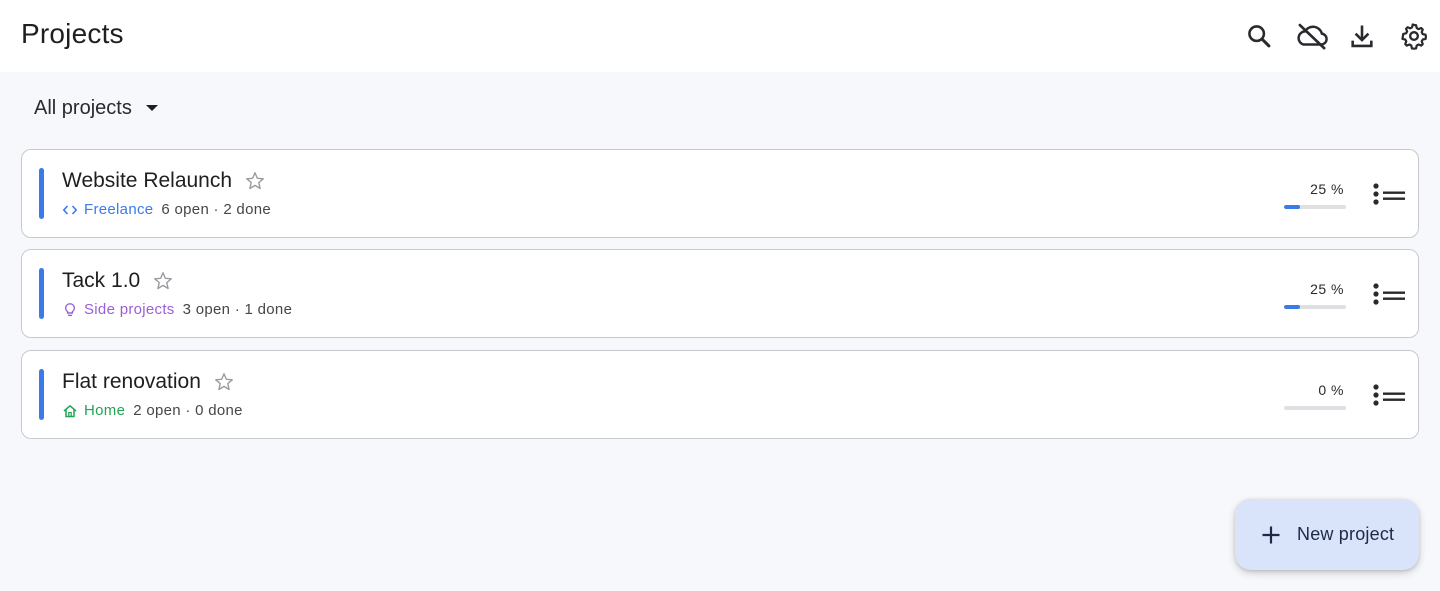 The width and height of the screenshot is (1440, 591). What do you see at coordinates (147, 180) in the screenshot?
I see `project-title: Website Relaunch` at bounding box center [147, 180].